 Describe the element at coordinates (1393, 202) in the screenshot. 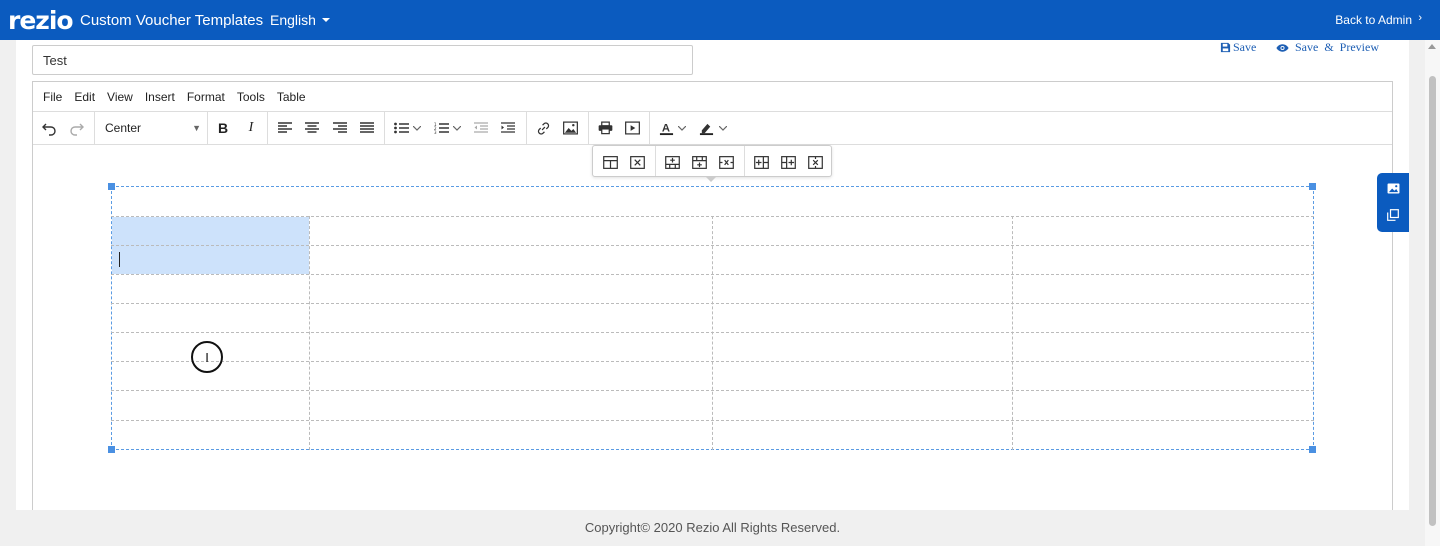

I see `side-widget` at that location.